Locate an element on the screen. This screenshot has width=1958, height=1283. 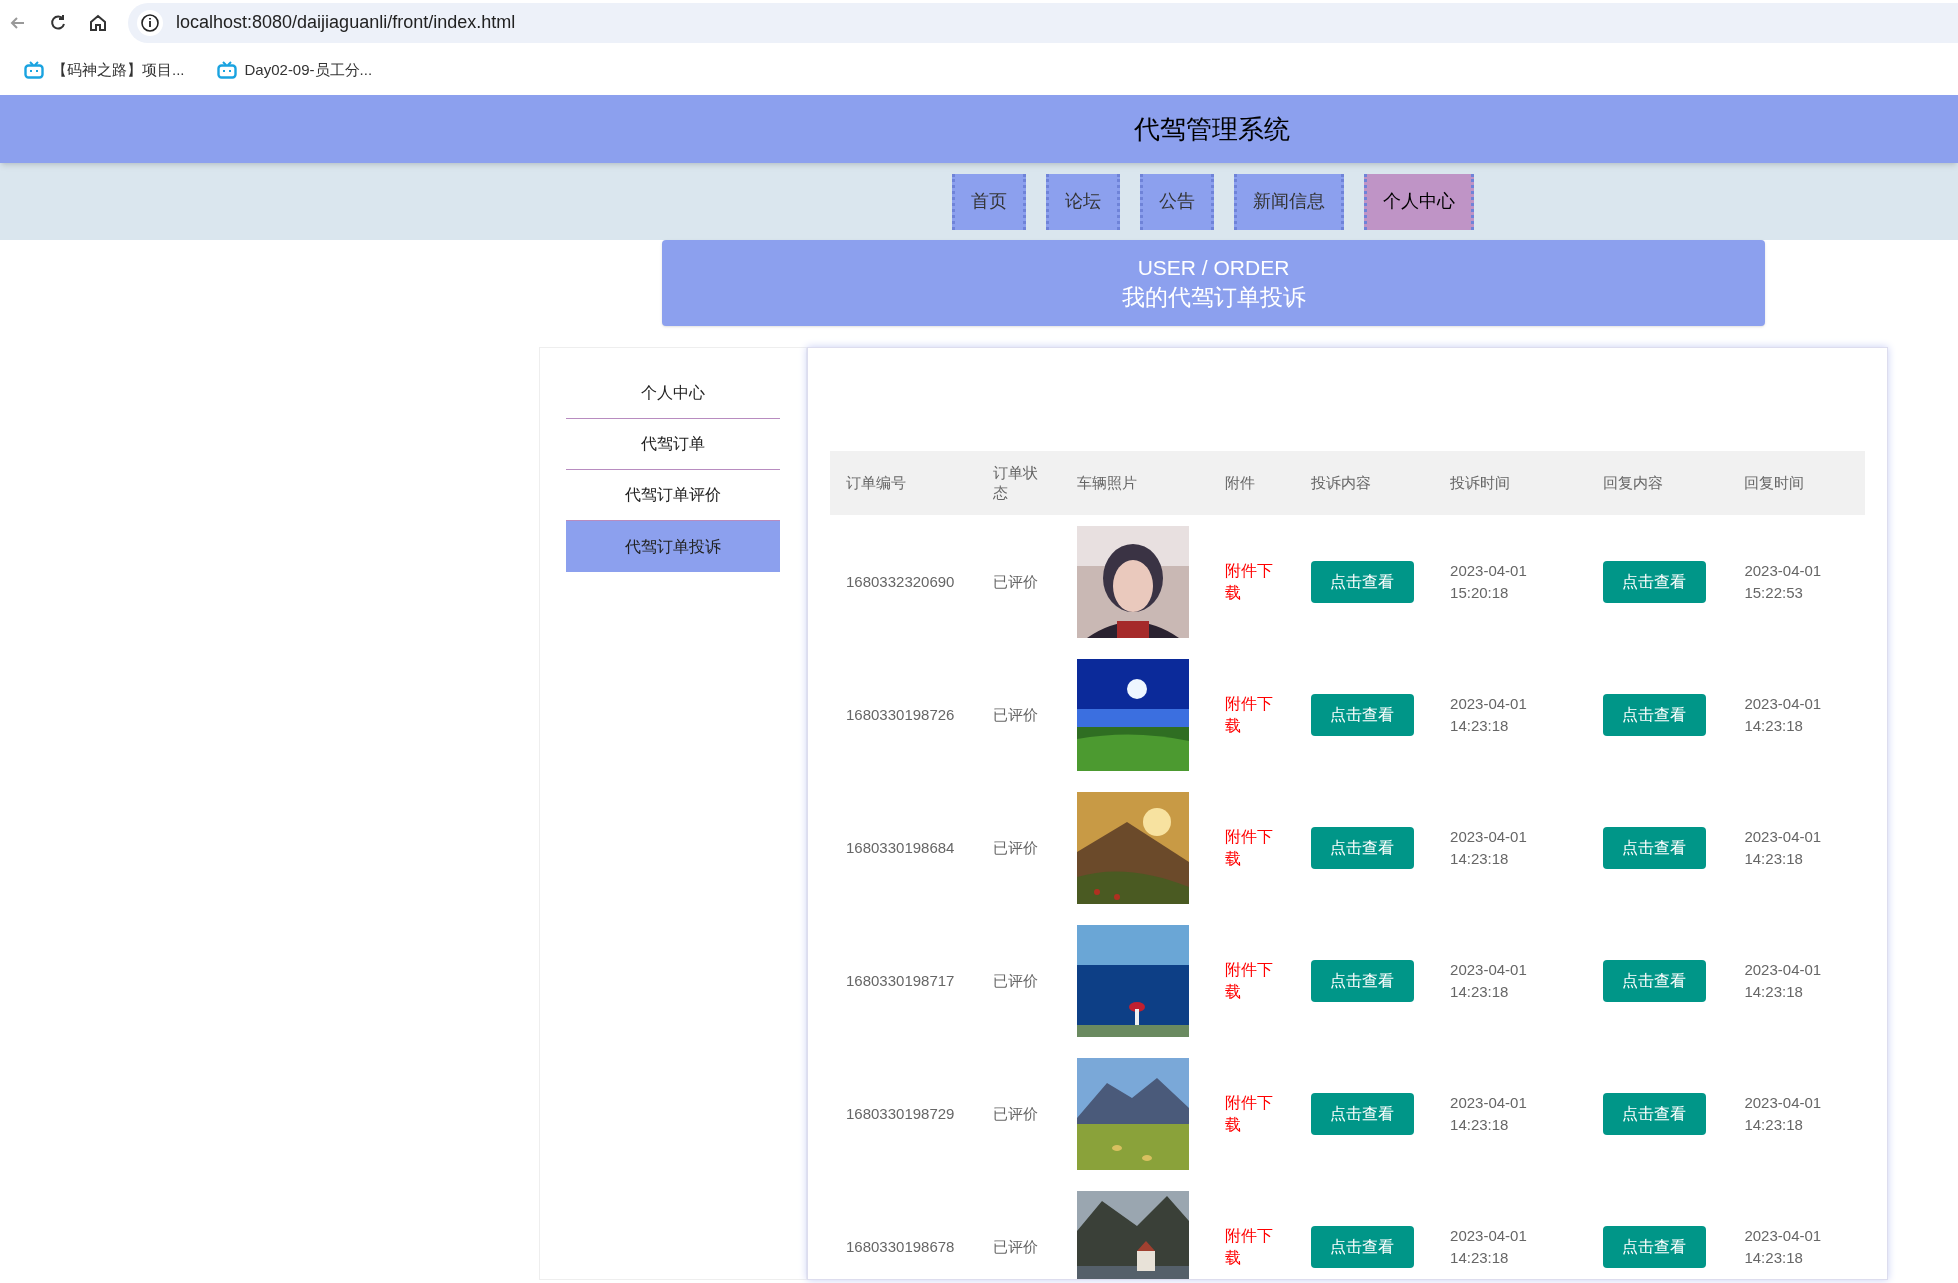
site-title: 代驾管理系统 is located at coordinates (1212, 129).